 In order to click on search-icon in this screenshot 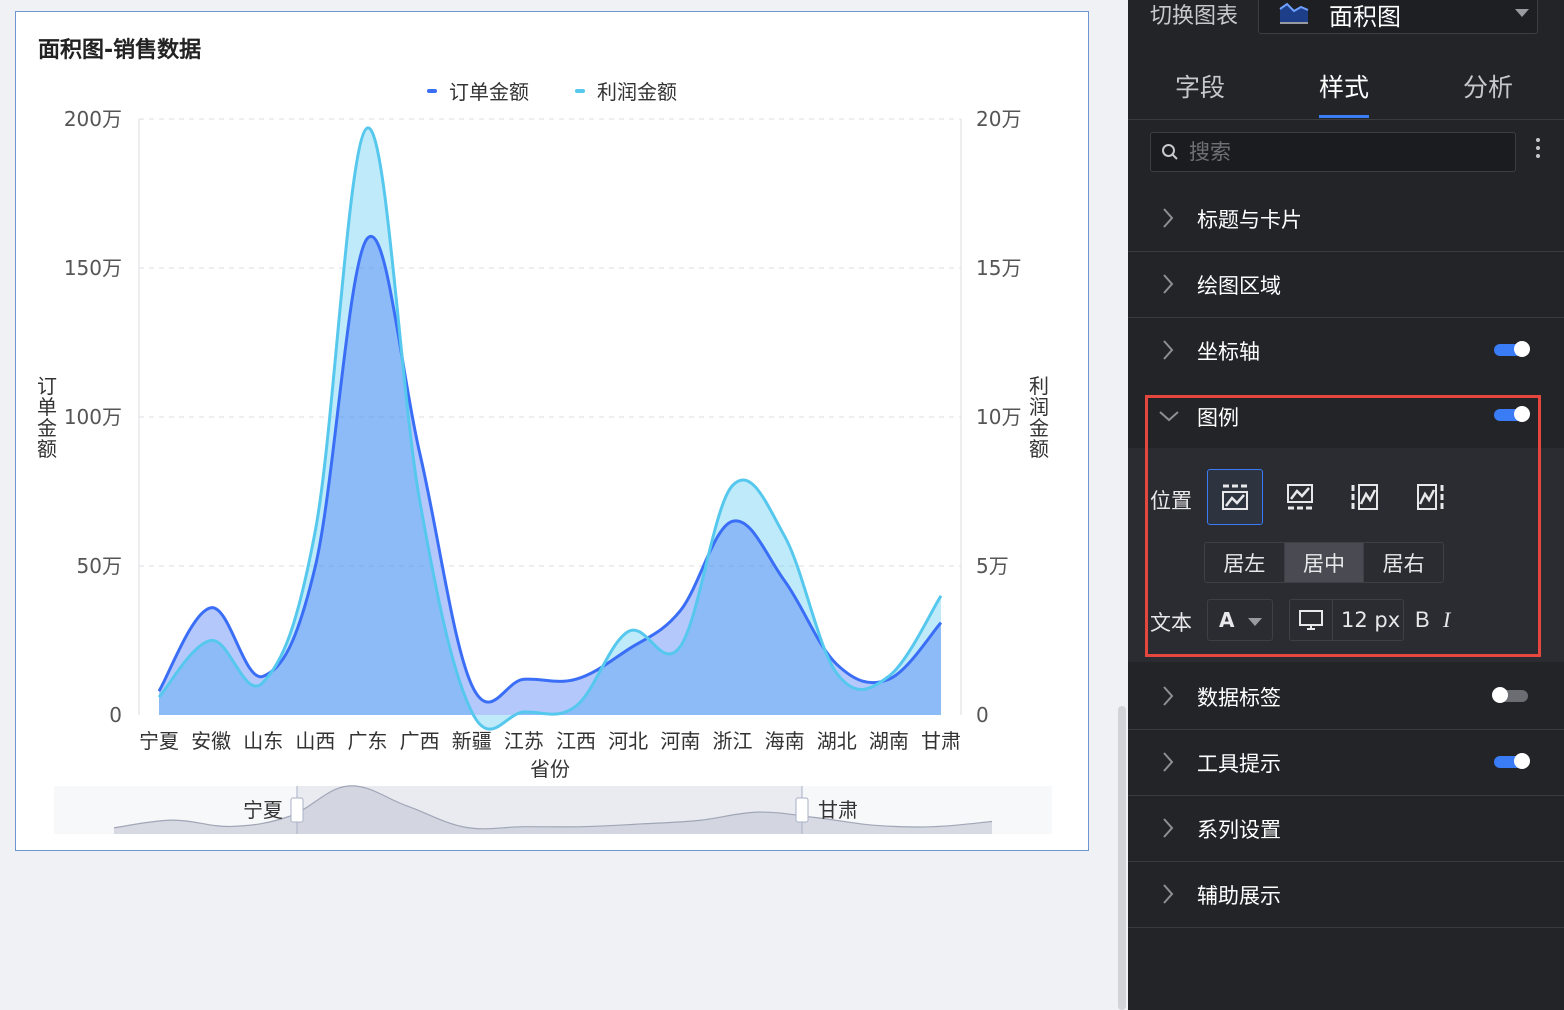, I will do `click(1170, 152)`.